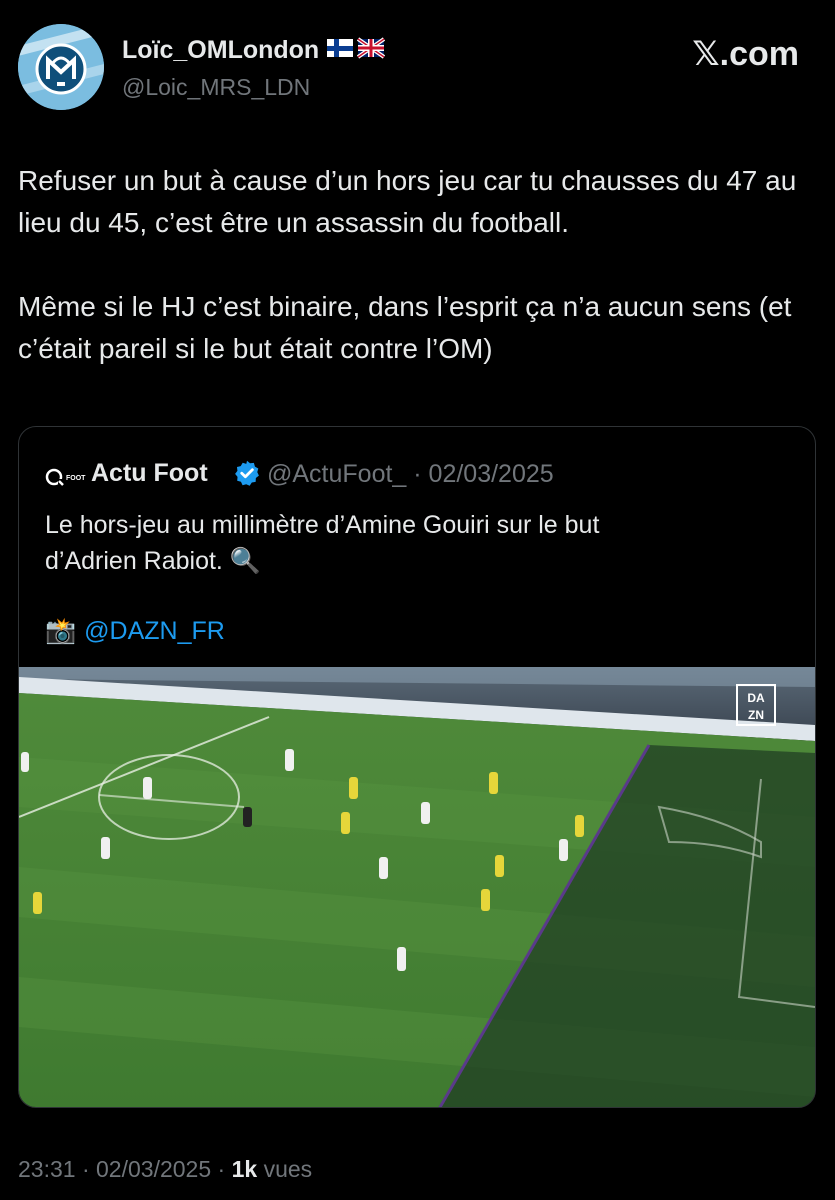 This screenshot has width=835, height=1200. Describe the element at coordinates (153, 561) in the screenshot. I see `quoted-text-line: d’Adrien Rabiot. 🔍` at that location.